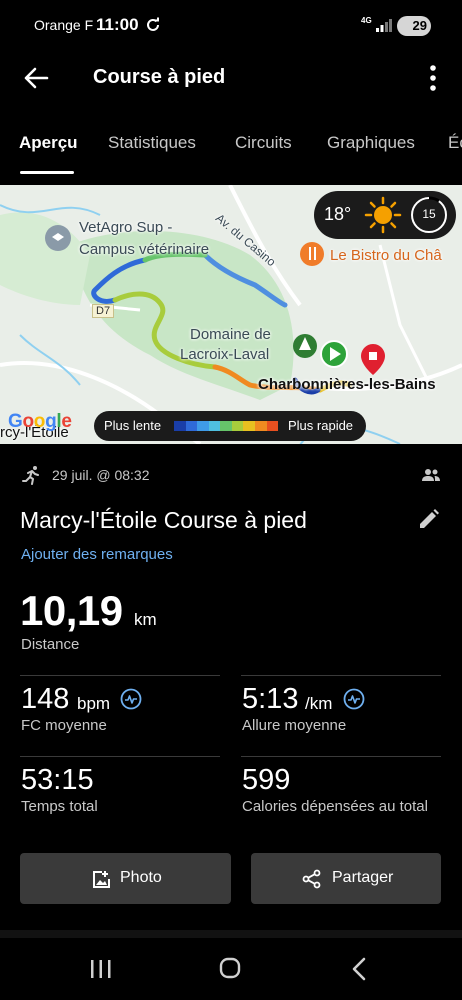  What do you see at coordinates (263, 143) in the screenshot?
I see `tab-laps: Circuits` at bounding box center [263, 143].